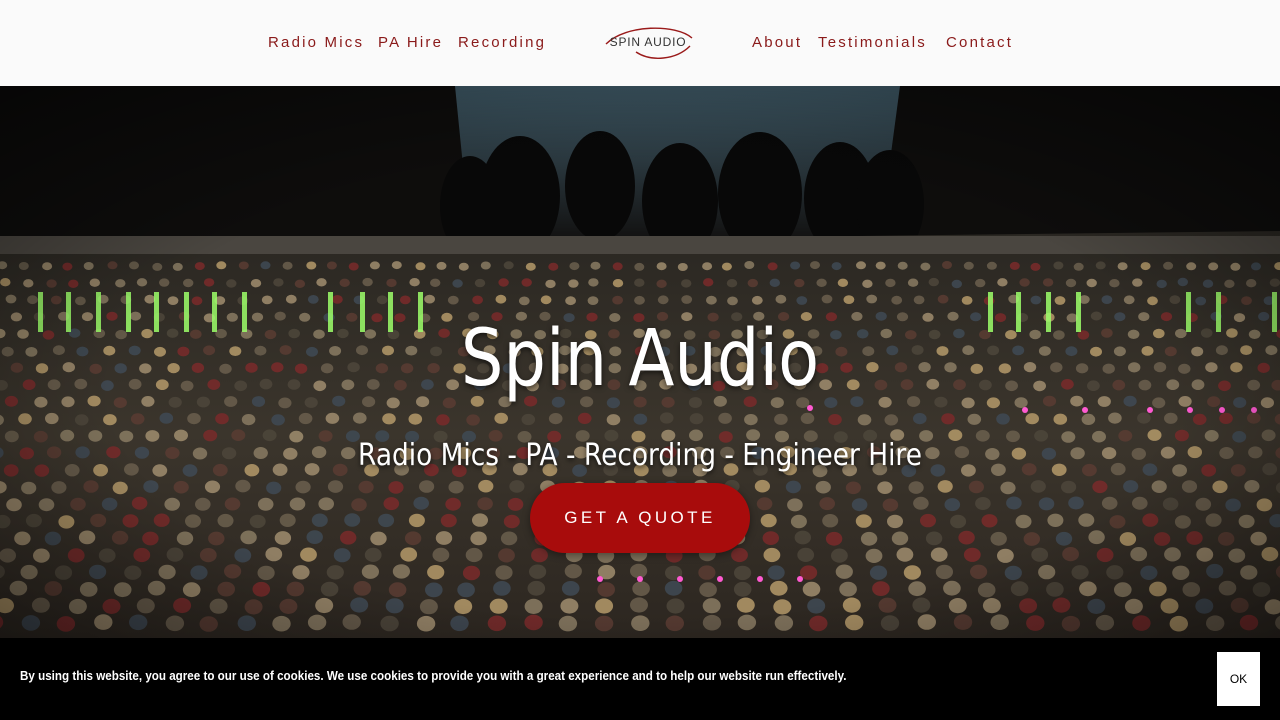 The height and width of the screenshot is (720, 1280). Describe the element at coordinates (640, 518) in the screenshot. I see `get-a-quote-button: GET A QUOTE` at that location.